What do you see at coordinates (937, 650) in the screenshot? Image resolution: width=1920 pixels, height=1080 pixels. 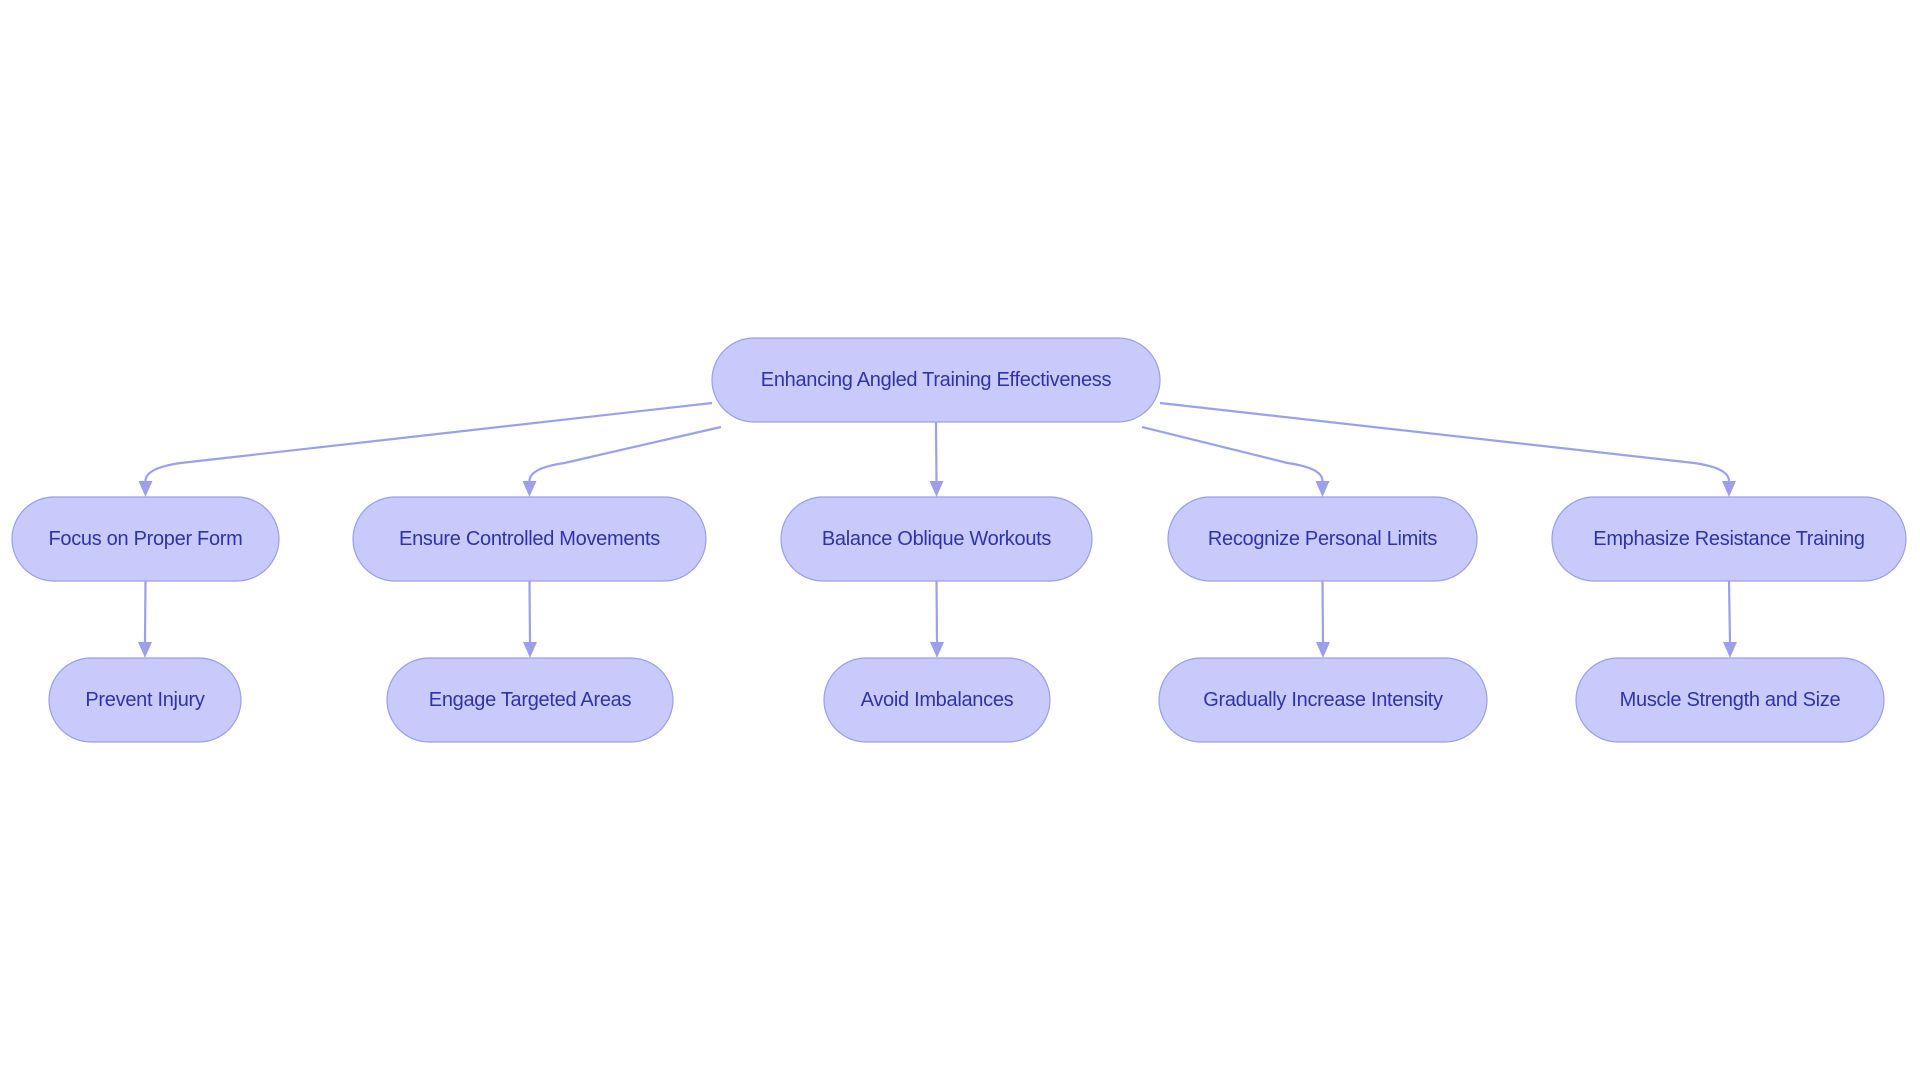 I see `arrowhead-c3` at bounding box center [937, 650].